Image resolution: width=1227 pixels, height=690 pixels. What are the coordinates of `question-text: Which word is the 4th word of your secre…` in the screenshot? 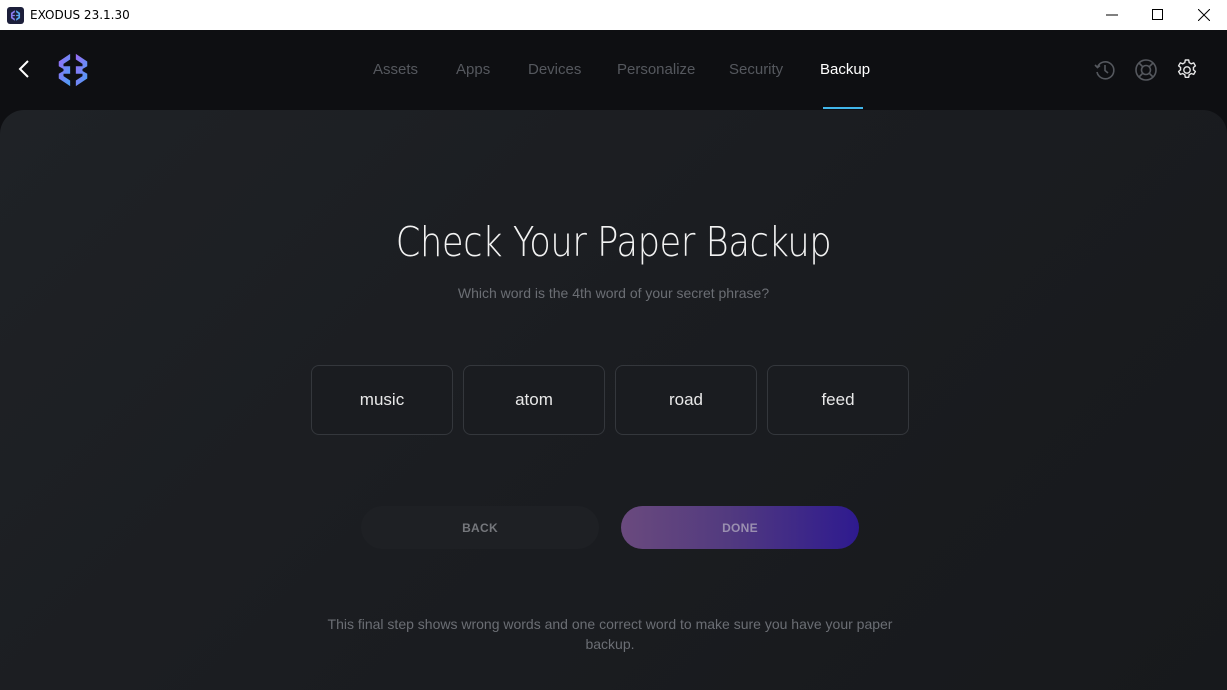 It's located at (613, 293).